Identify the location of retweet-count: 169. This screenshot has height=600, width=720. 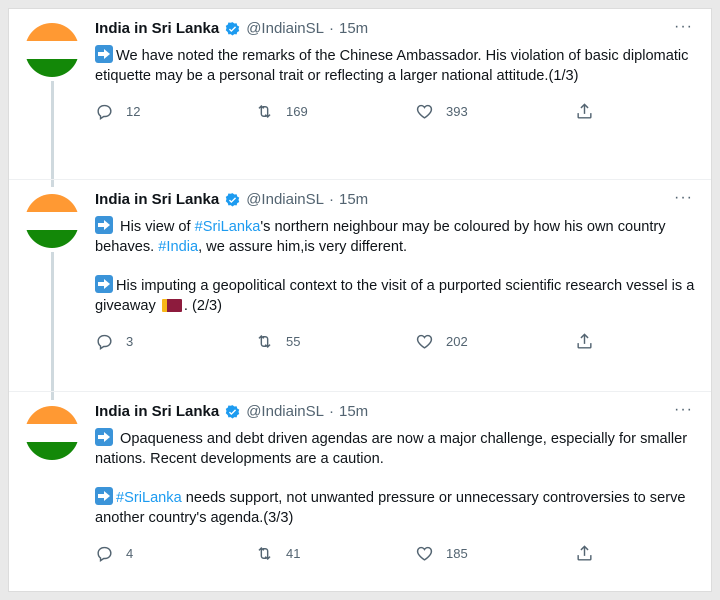
(297, 111).